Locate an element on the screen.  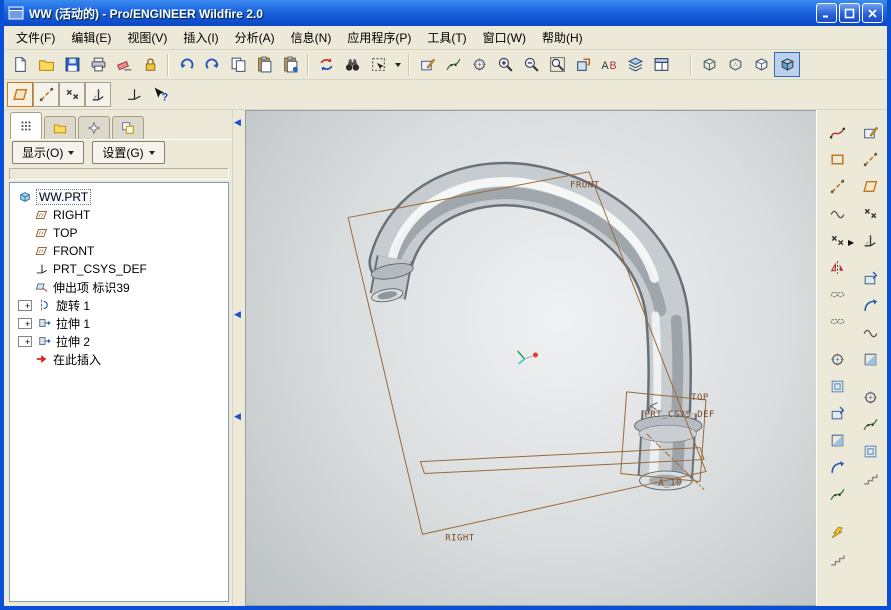
tree-row-extrude-2: + 拉伸 2 is located at coordinates (120, 341).